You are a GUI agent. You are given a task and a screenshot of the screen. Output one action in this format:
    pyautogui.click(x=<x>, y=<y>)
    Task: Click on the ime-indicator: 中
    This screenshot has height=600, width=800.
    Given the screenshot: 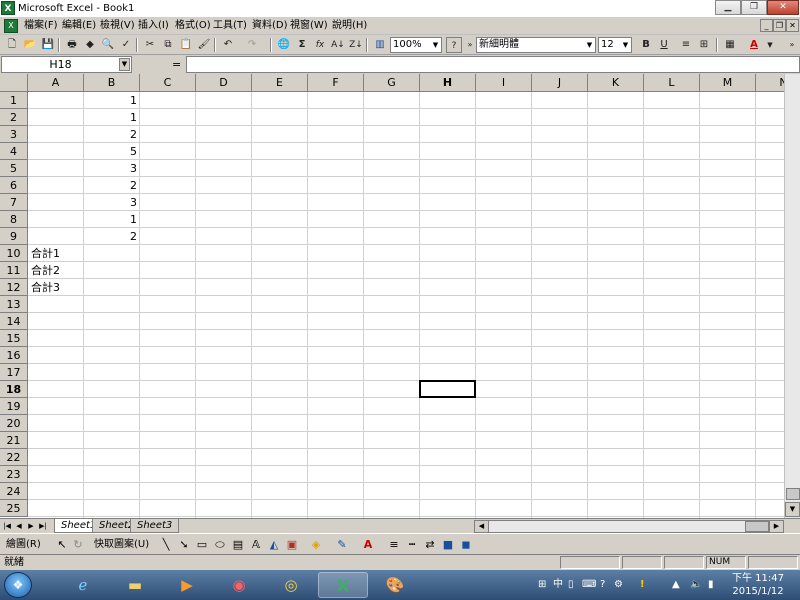 What is the action you would take?
    pyautogui.click(x=558, y=584)
    